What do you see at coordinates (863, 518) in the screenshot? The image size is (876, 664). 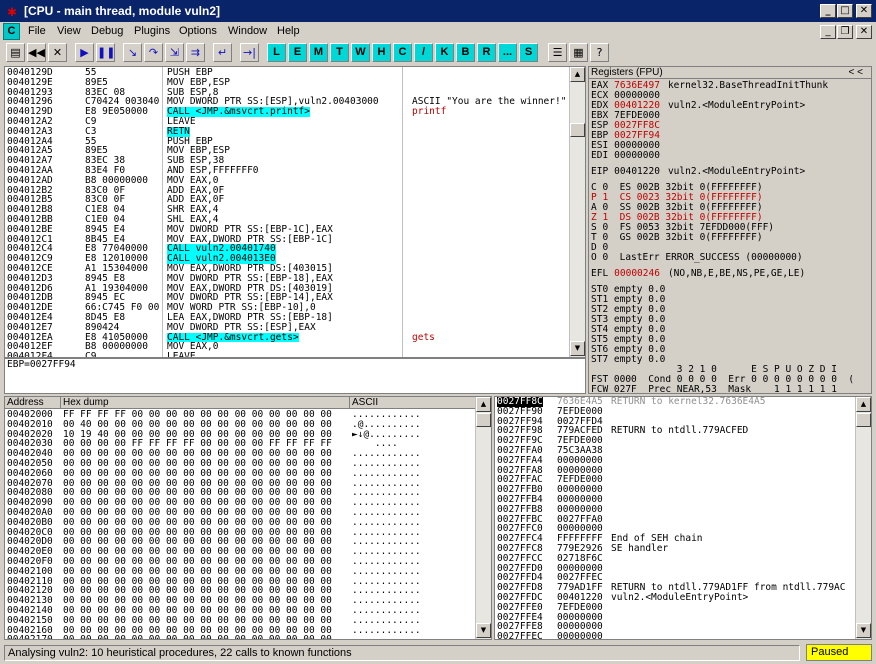 I see `stack-scrollbar: ▲ ▼` at bounding box center [863, 518].